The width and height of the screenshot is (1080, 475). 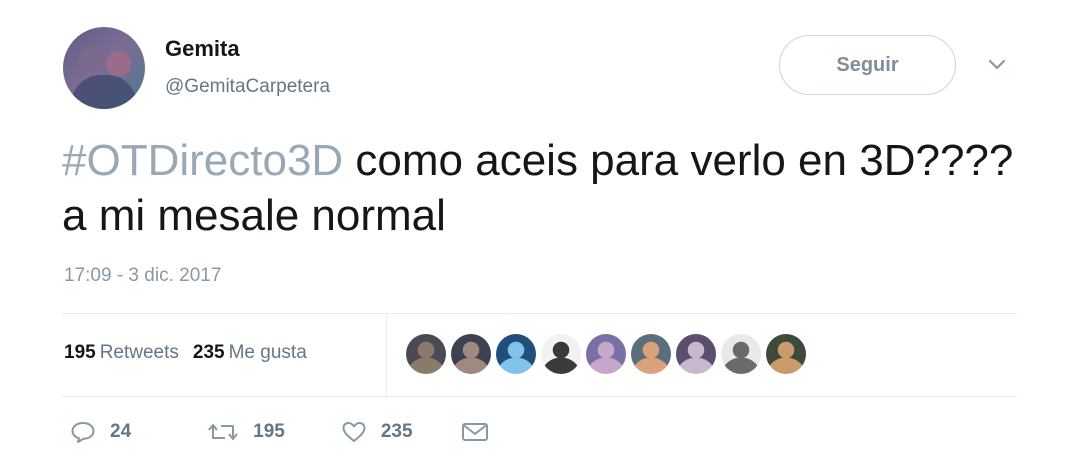 I want to click on like-count: 235, so click(x=396, y=431).